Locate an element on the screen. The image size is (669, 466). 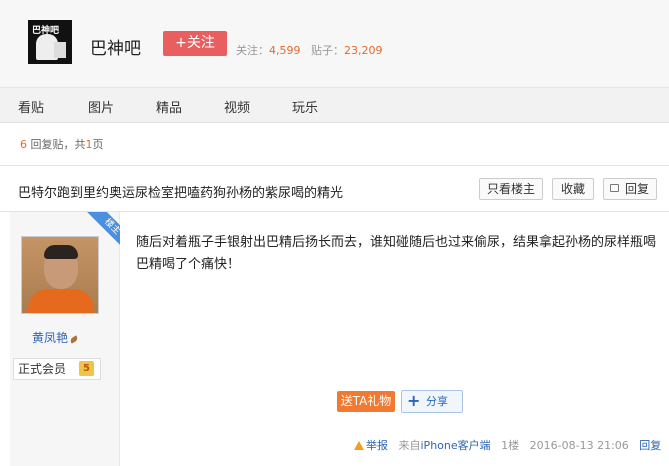
post-meta: 举报 来自iPhone客户端 1楼 2016-08-13 21:06 回复 is located at coordinates (507, 445).